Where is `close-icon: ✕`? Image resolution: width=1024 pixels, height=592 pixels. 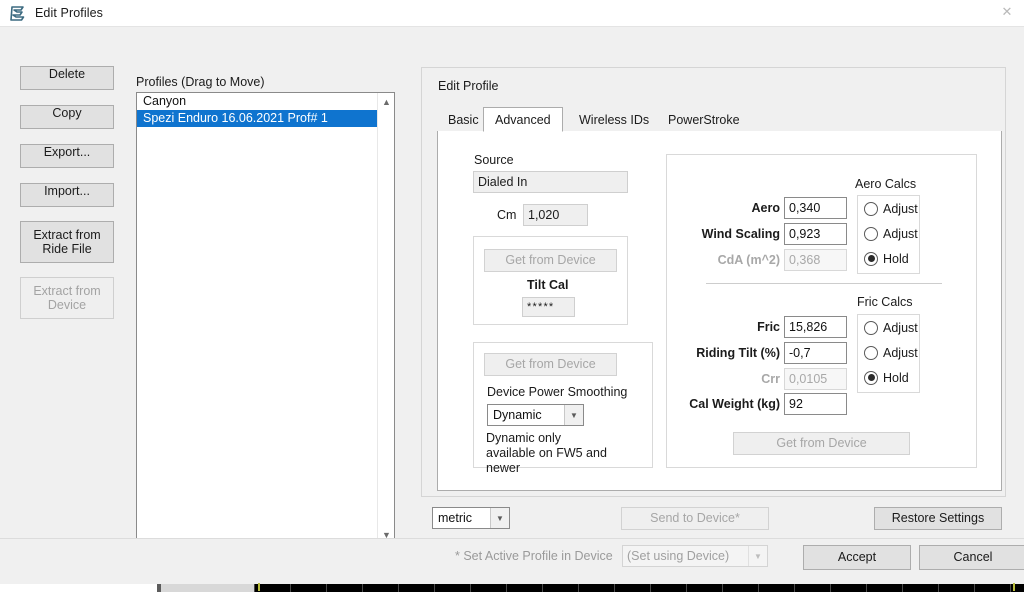 close-icon: ✕ is located at coordinates (1007, 12).